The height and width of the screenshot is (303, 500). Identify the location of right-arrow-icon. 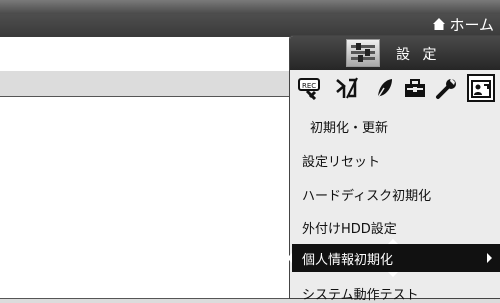
(489, 258).